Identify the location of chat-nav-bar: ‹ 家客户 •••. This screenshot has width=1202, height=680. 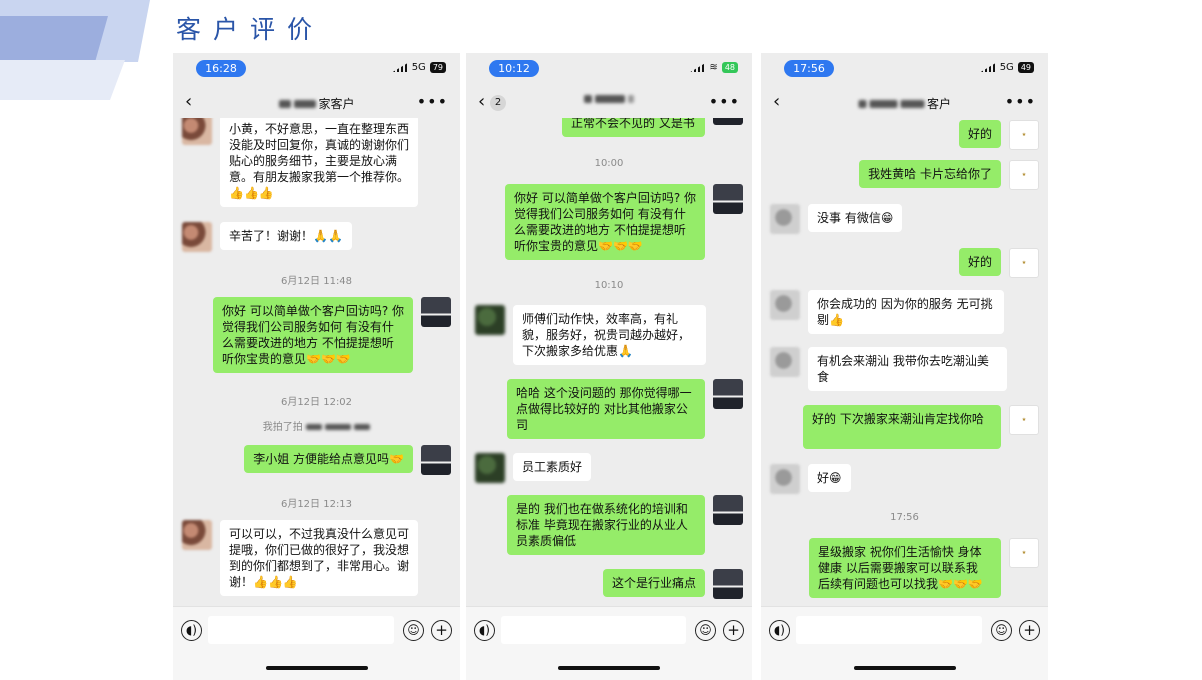
(316, 103).